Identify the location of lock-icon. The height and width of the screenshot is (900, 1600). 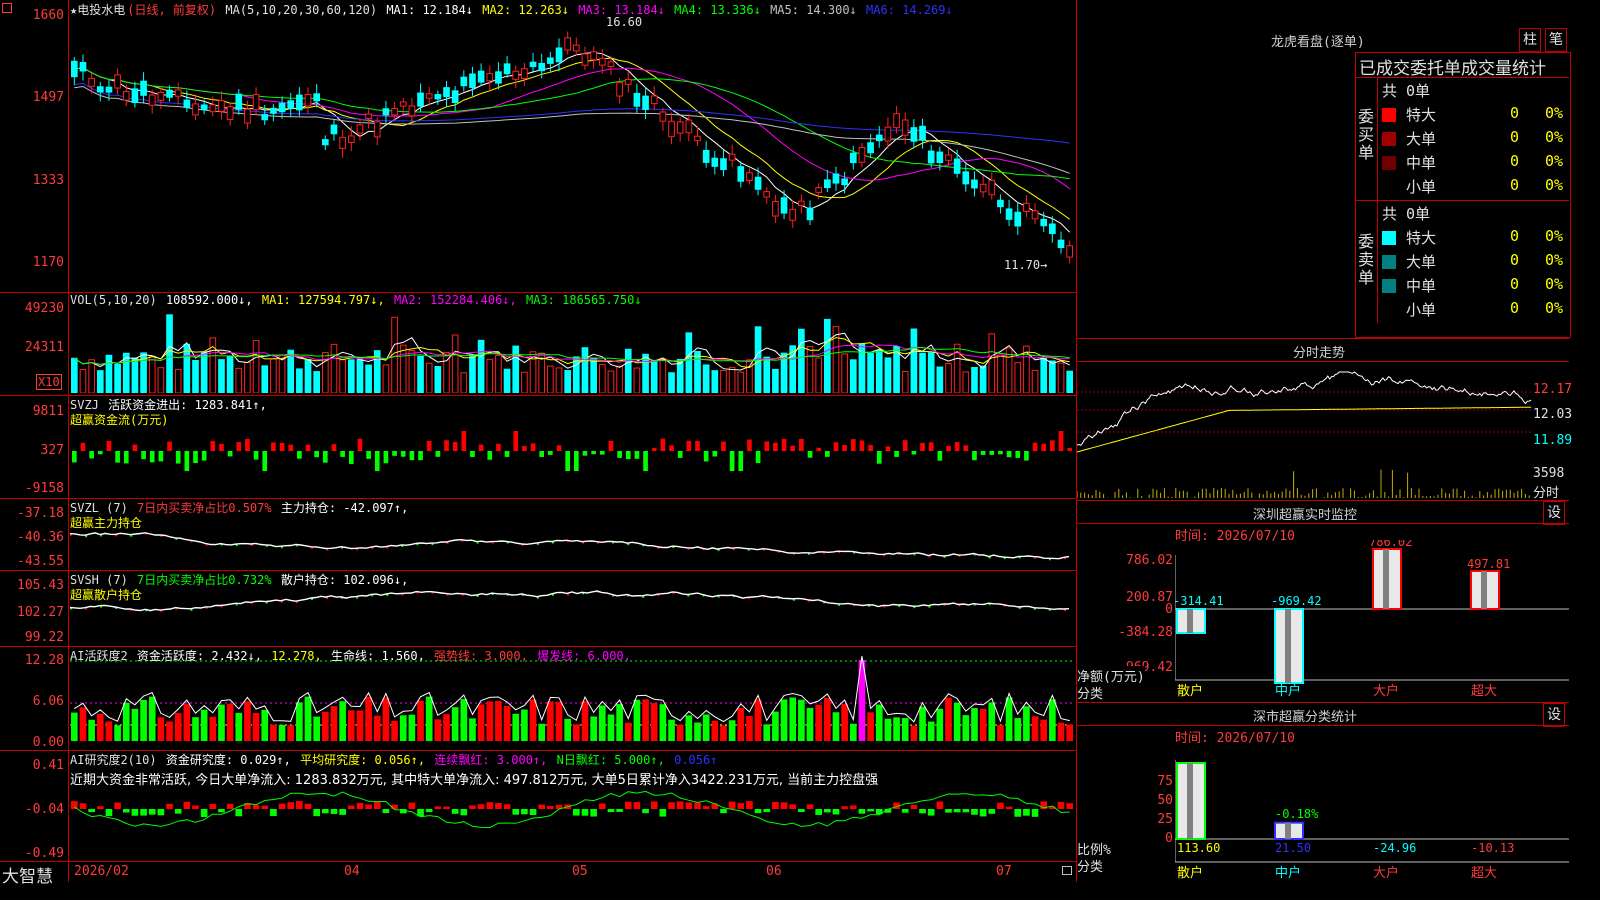
(1067, 870).